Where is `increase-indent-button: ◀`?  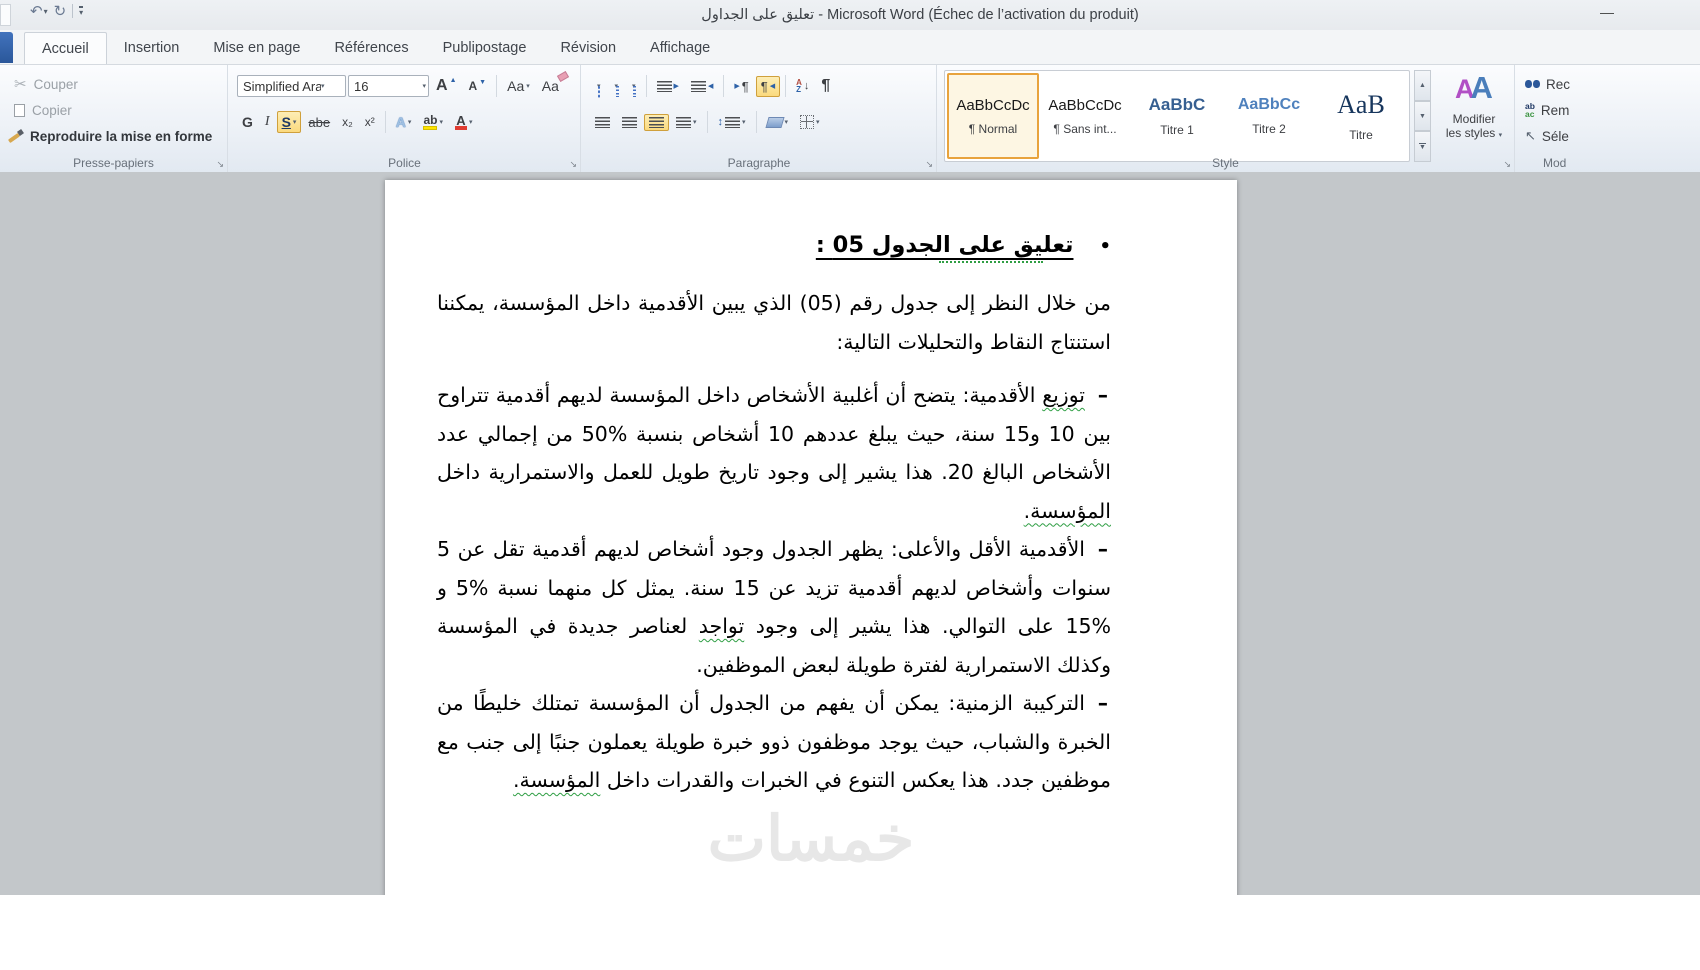
increase-indent-button: ◀ is located at coordinates (702, 86).